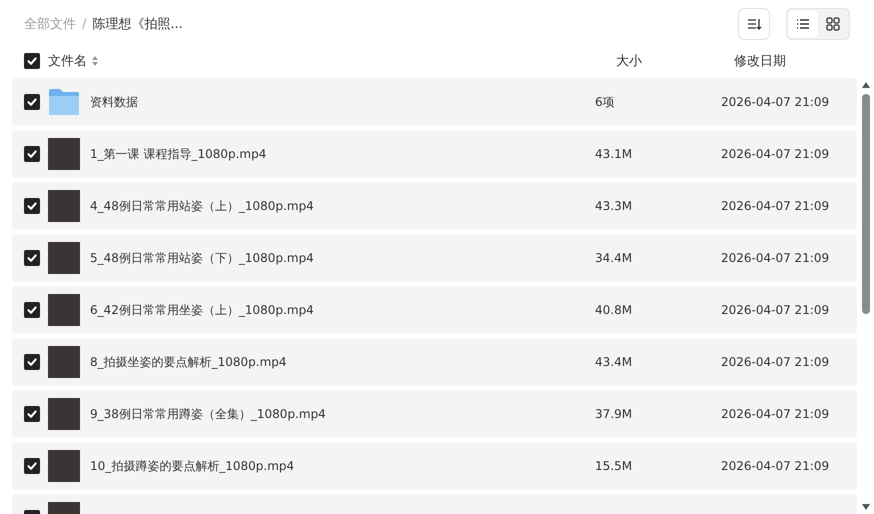 The width and height of the screenshot is (874, 514). I want to click on file-row: 4_48例日常常用站姿（上）_1080p.mp4 43.3M 2026-04-07 21:09, so click(434, 206).